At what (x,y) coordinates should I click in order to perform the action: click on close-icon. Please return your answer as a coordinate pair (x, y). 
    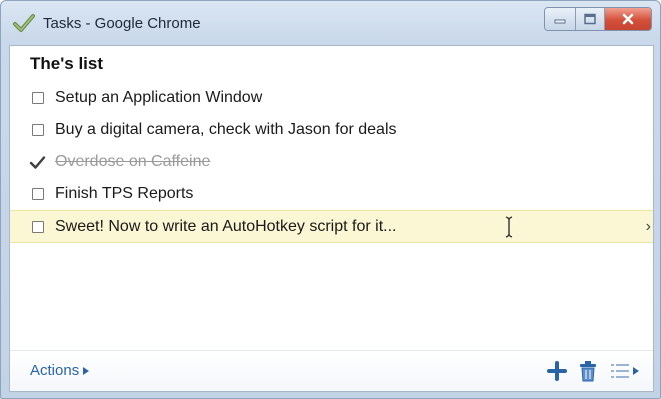
    Looking at the image, I should click on (628, 19).